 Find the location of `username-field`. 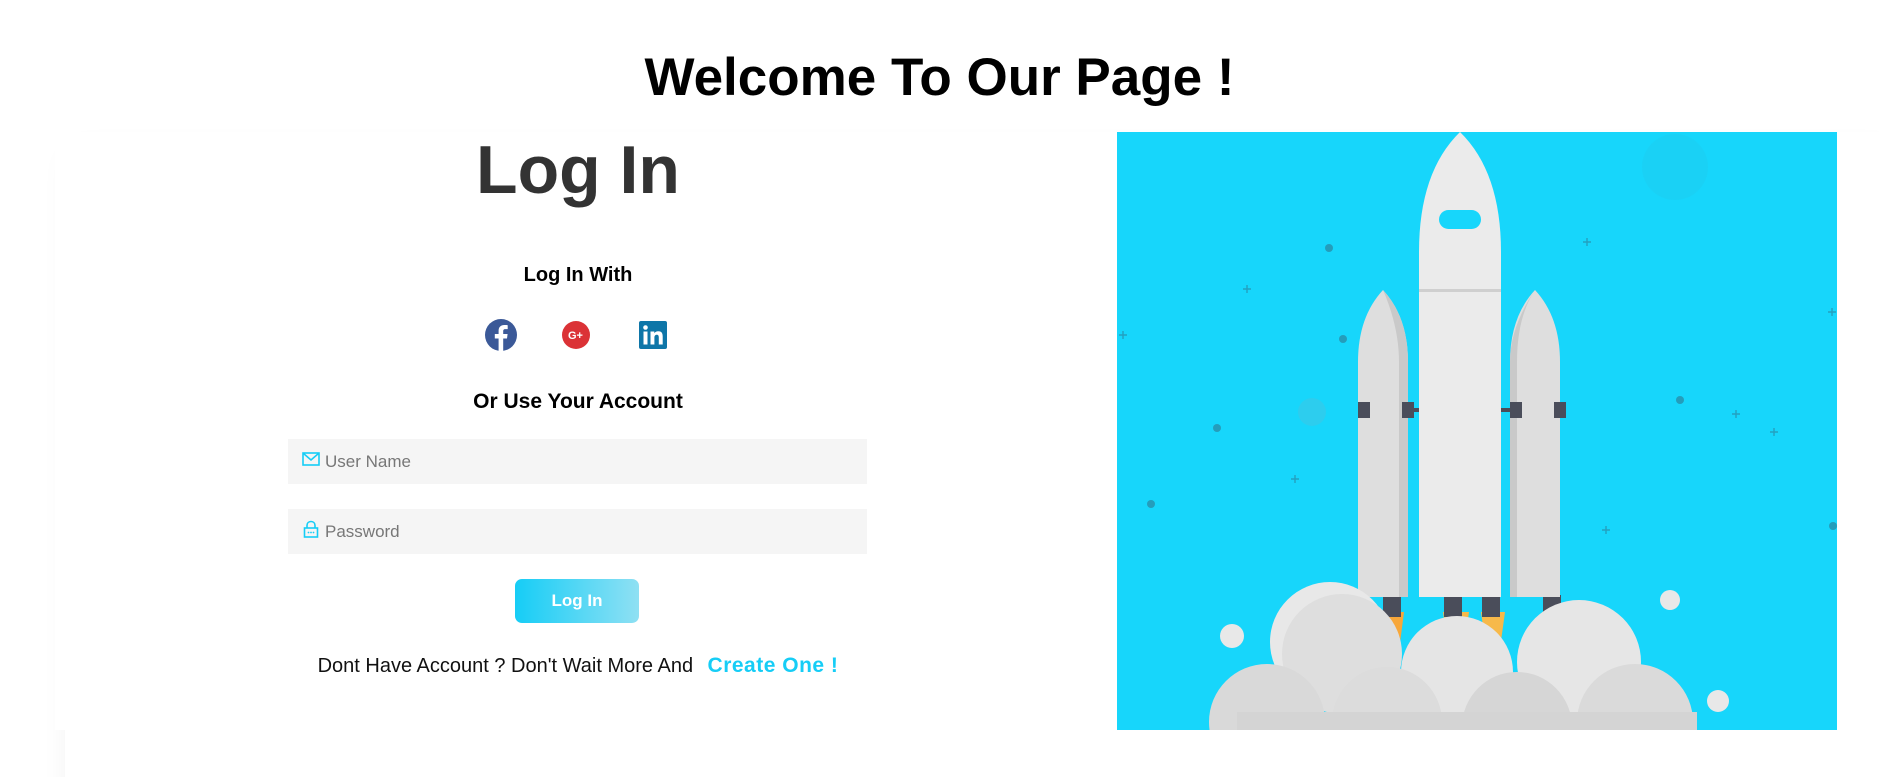

username-field is located at coordinates (577, 461).